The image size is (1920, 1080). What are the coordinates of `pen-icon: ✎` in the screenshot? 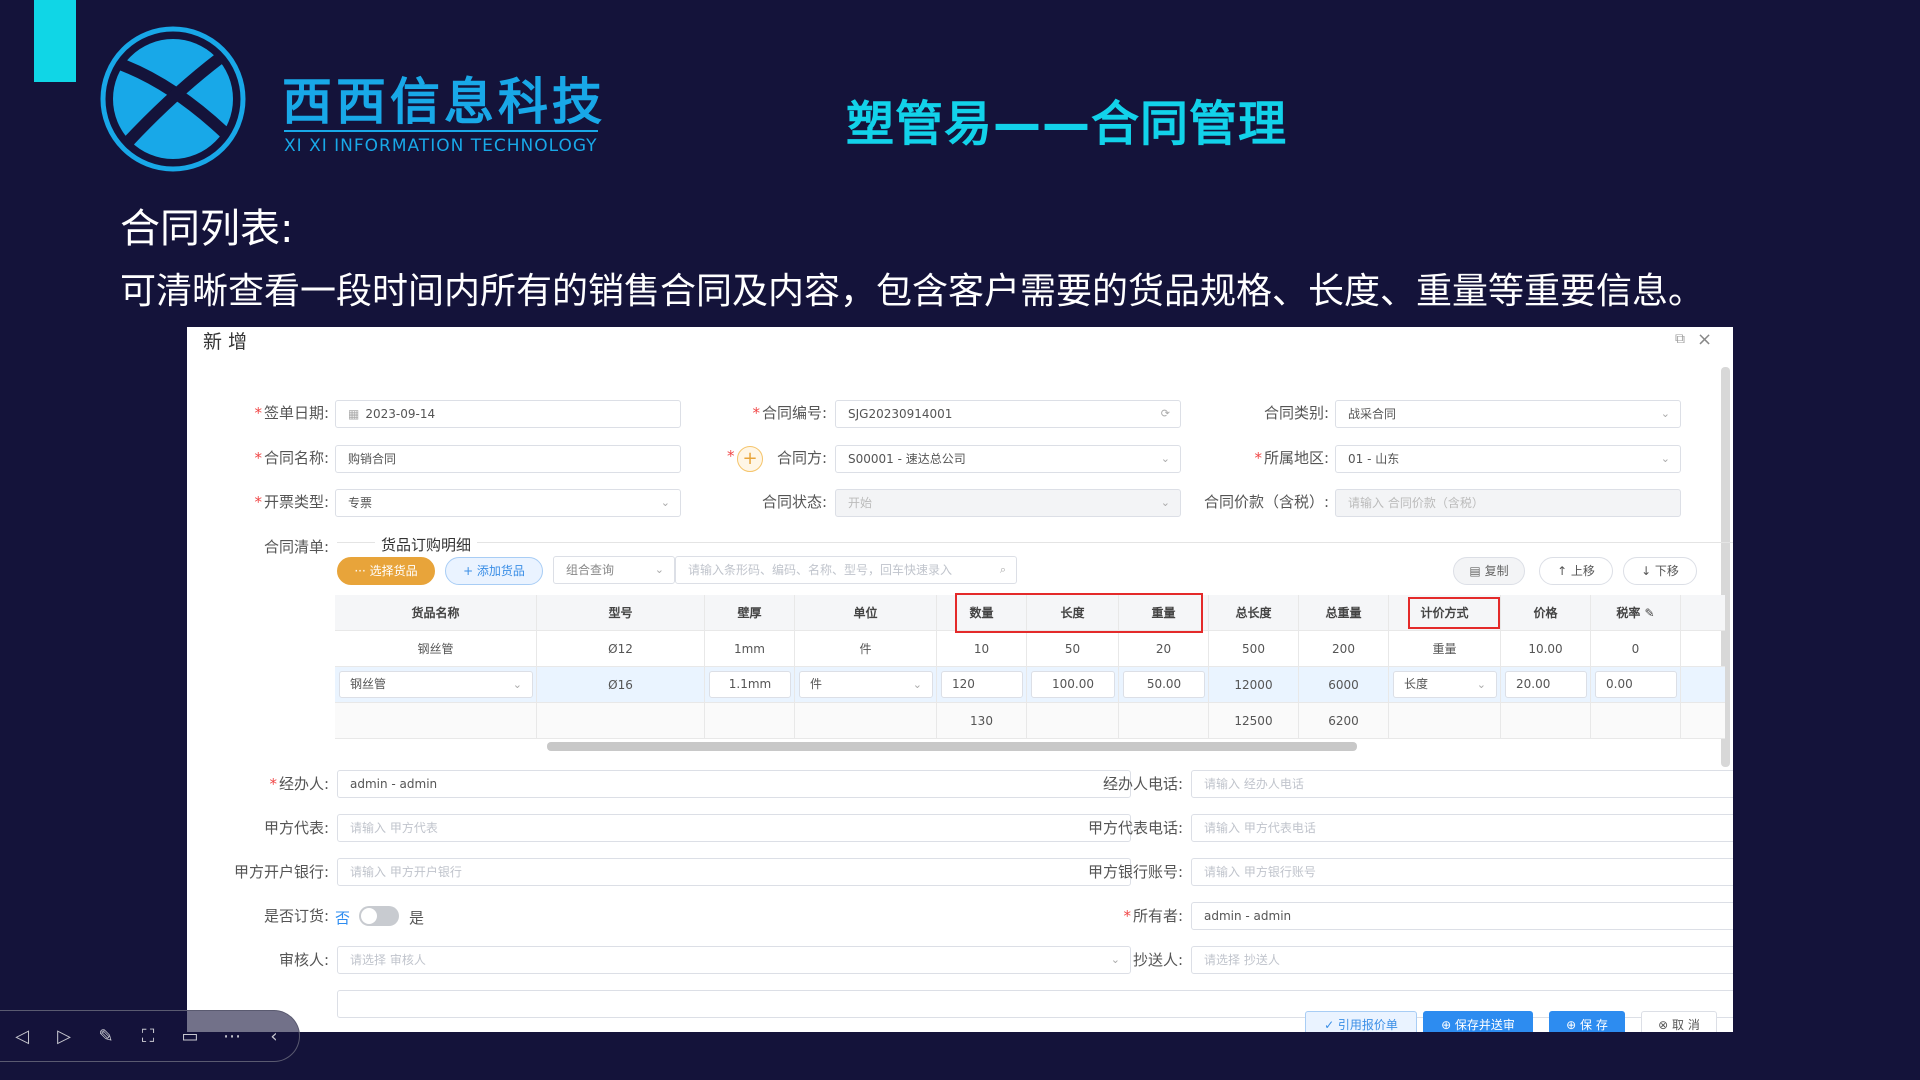 It's located at (106, 1037).